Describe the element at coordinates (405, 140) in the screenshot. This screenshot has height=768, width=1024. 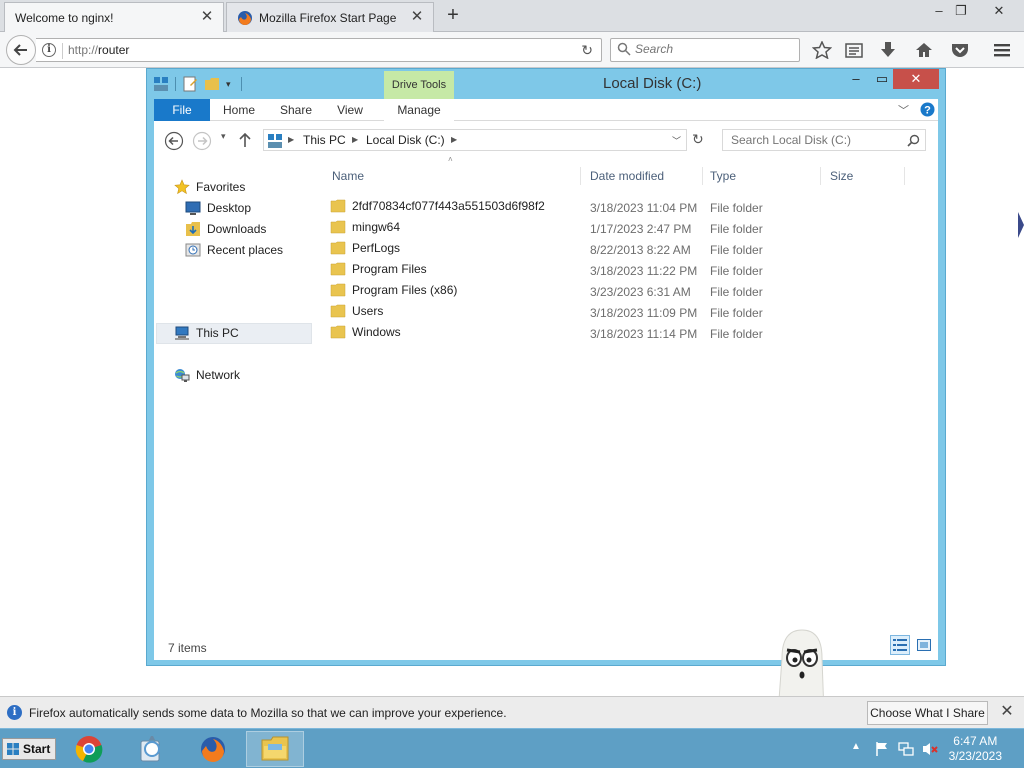
I see `breadcrumb-local-disk: Local Disk (C:)` at that location.